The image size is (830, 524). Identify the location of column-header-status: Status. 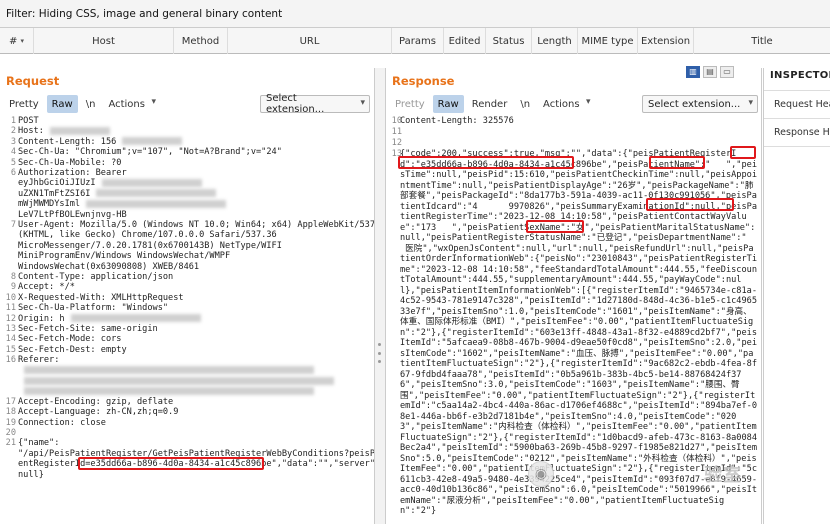
(509, 41).